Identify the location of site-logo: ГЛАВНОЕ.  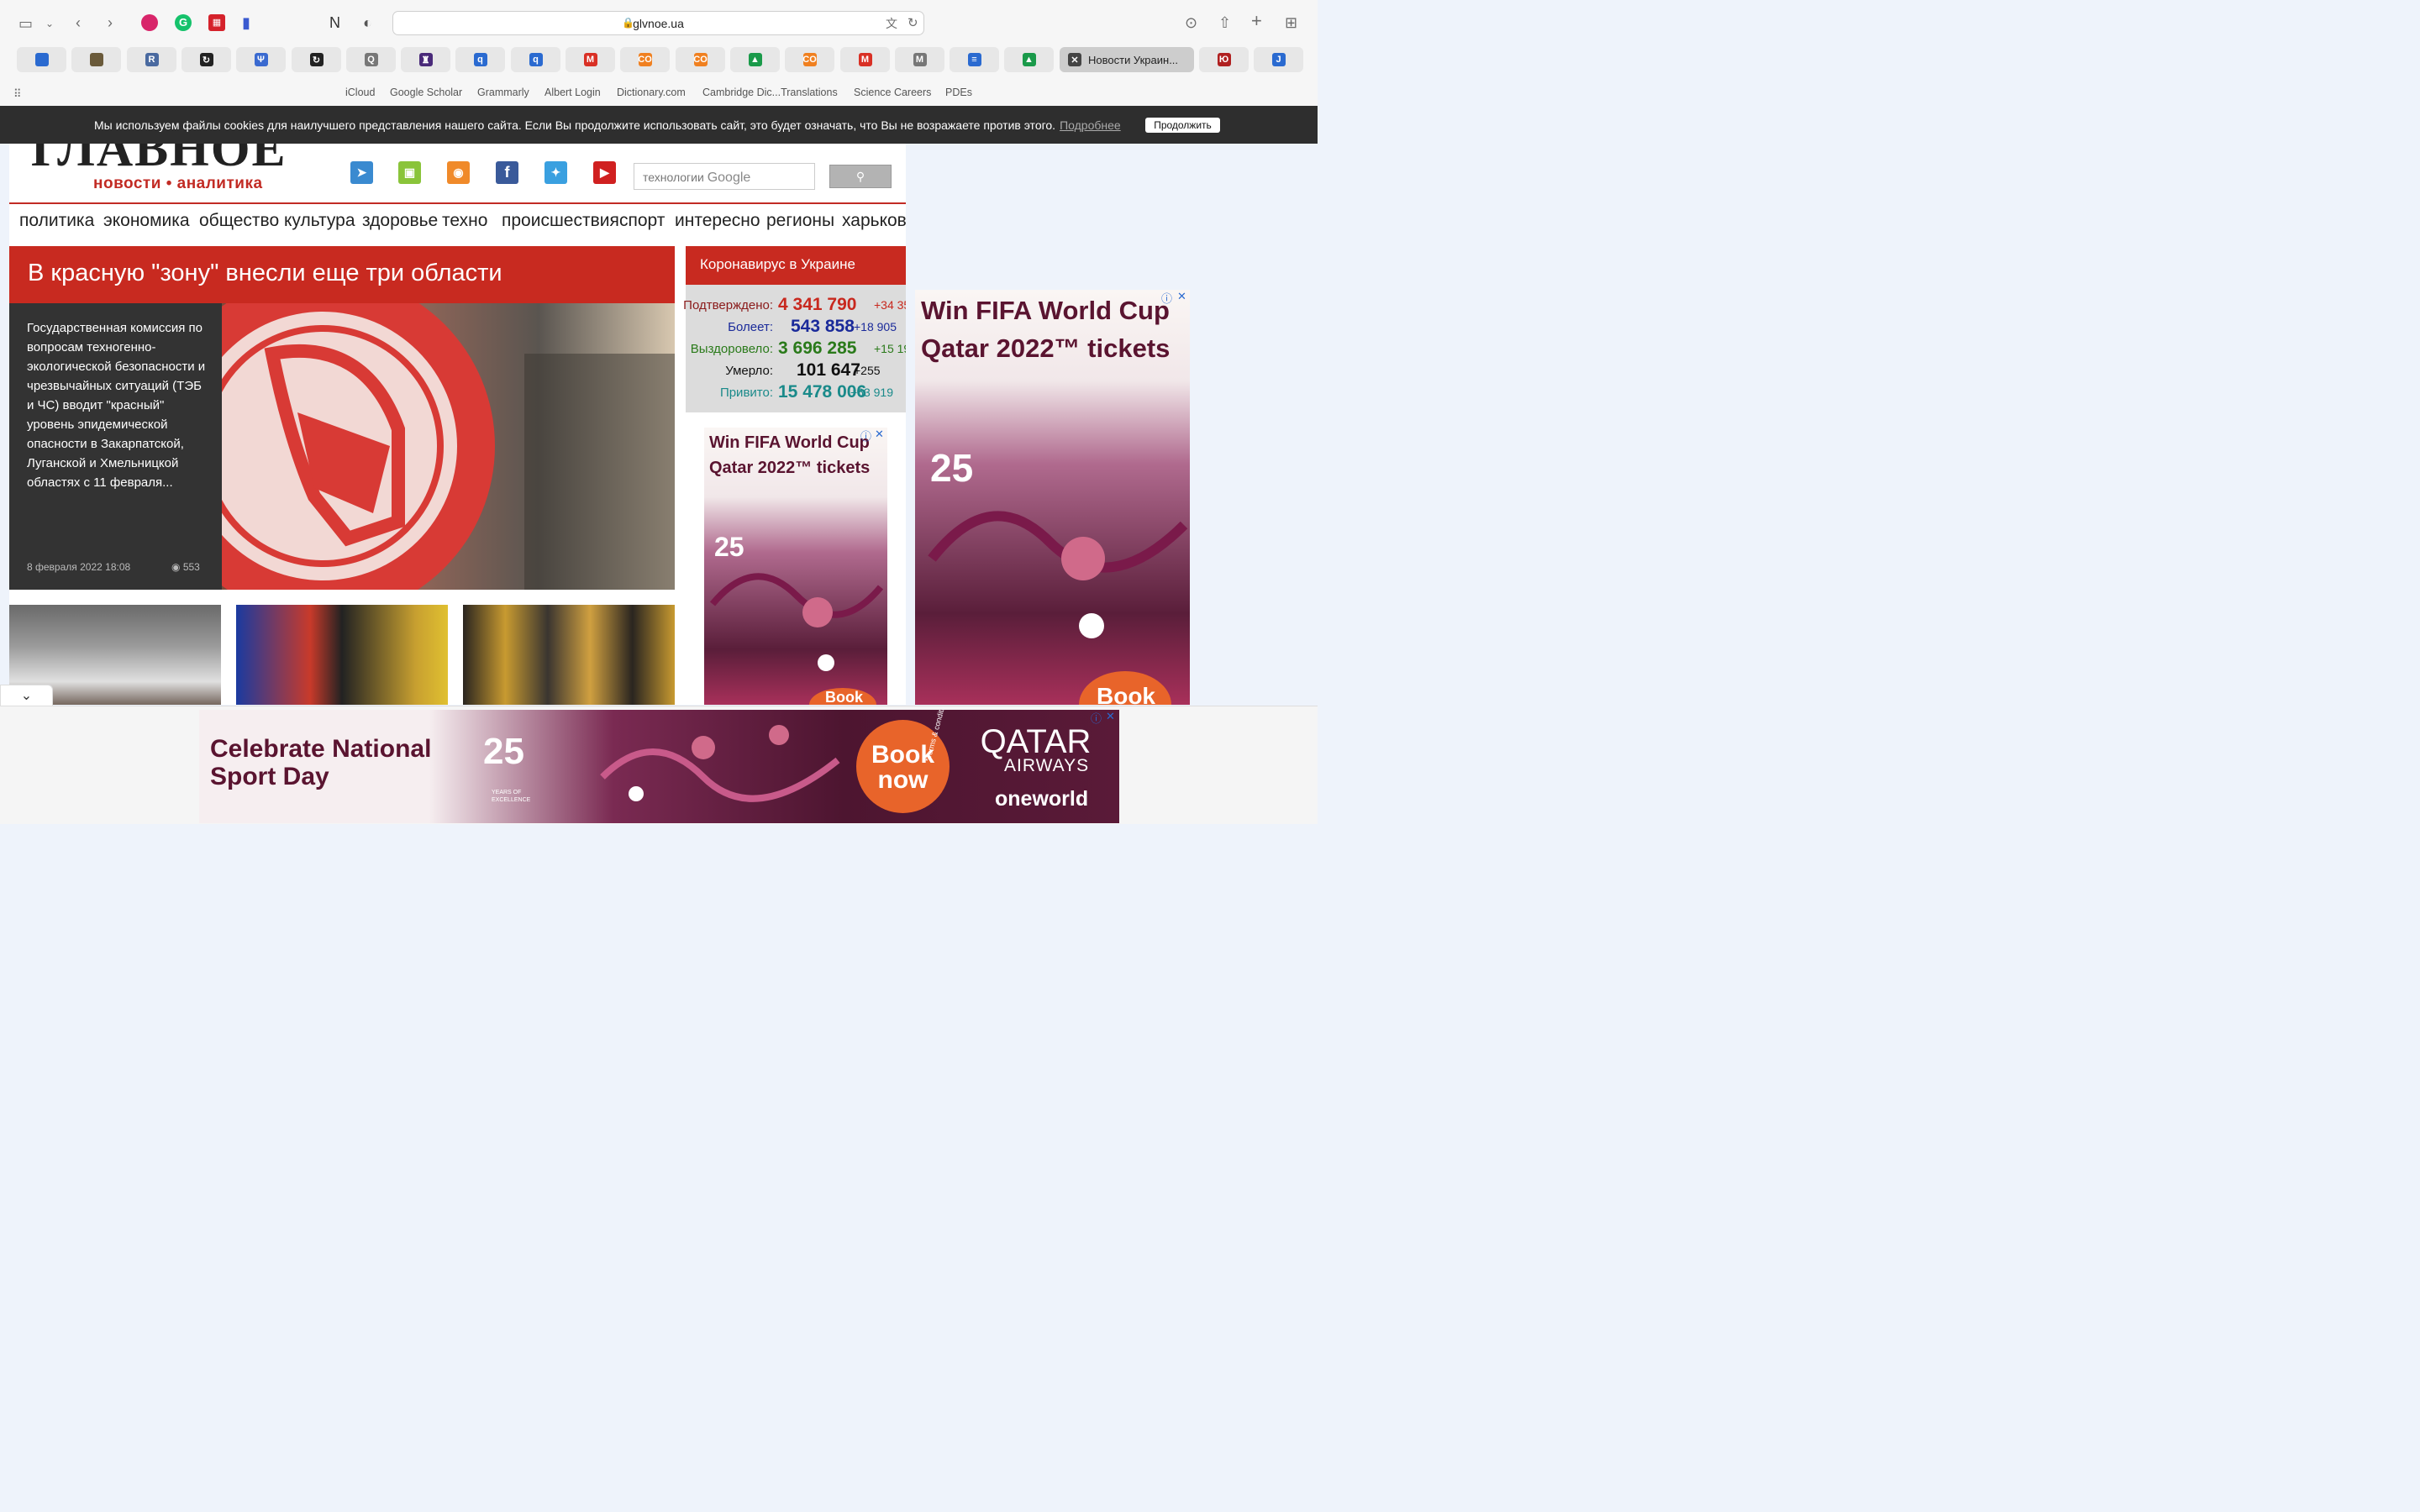
(159, 161).